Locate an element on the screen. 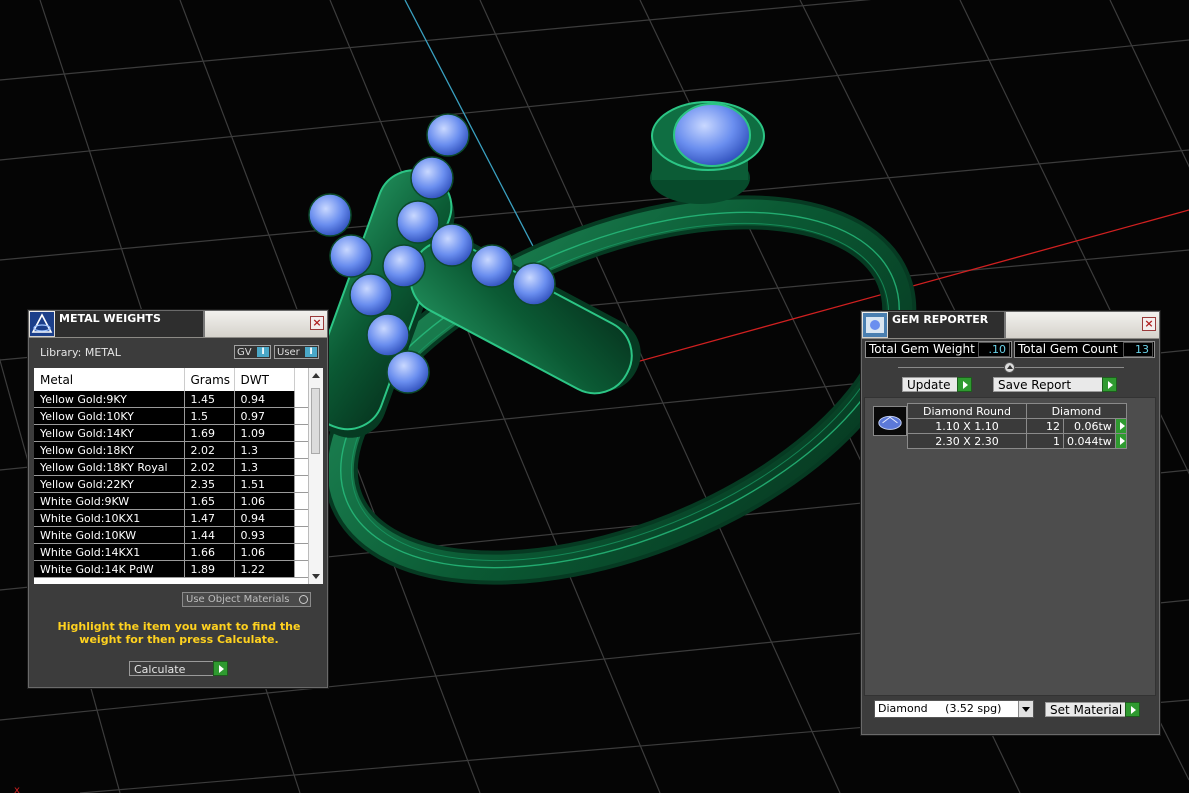  metal-table-row: White Gold:10KX1 1.47 0.94 is located at coordinates (171, 518).